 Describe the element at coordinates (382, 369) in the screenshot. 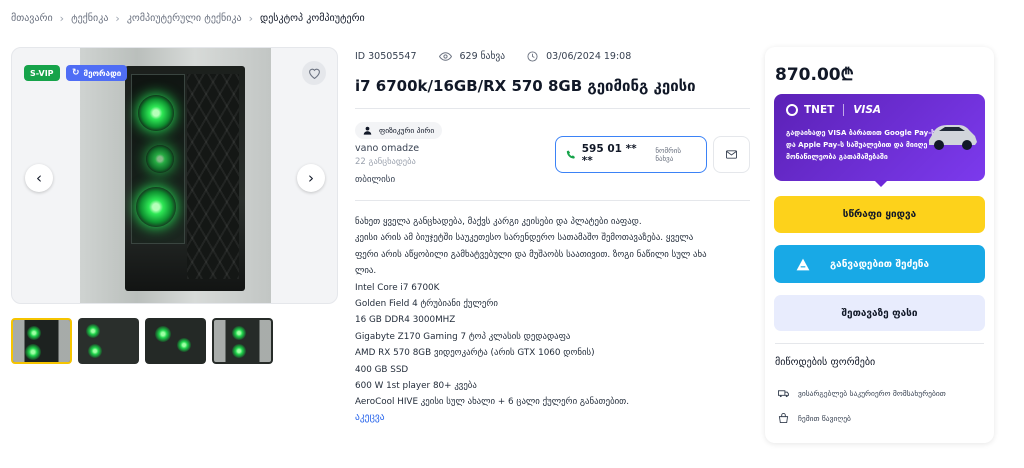

I see `description-line: 400 GB SSD` at that location.